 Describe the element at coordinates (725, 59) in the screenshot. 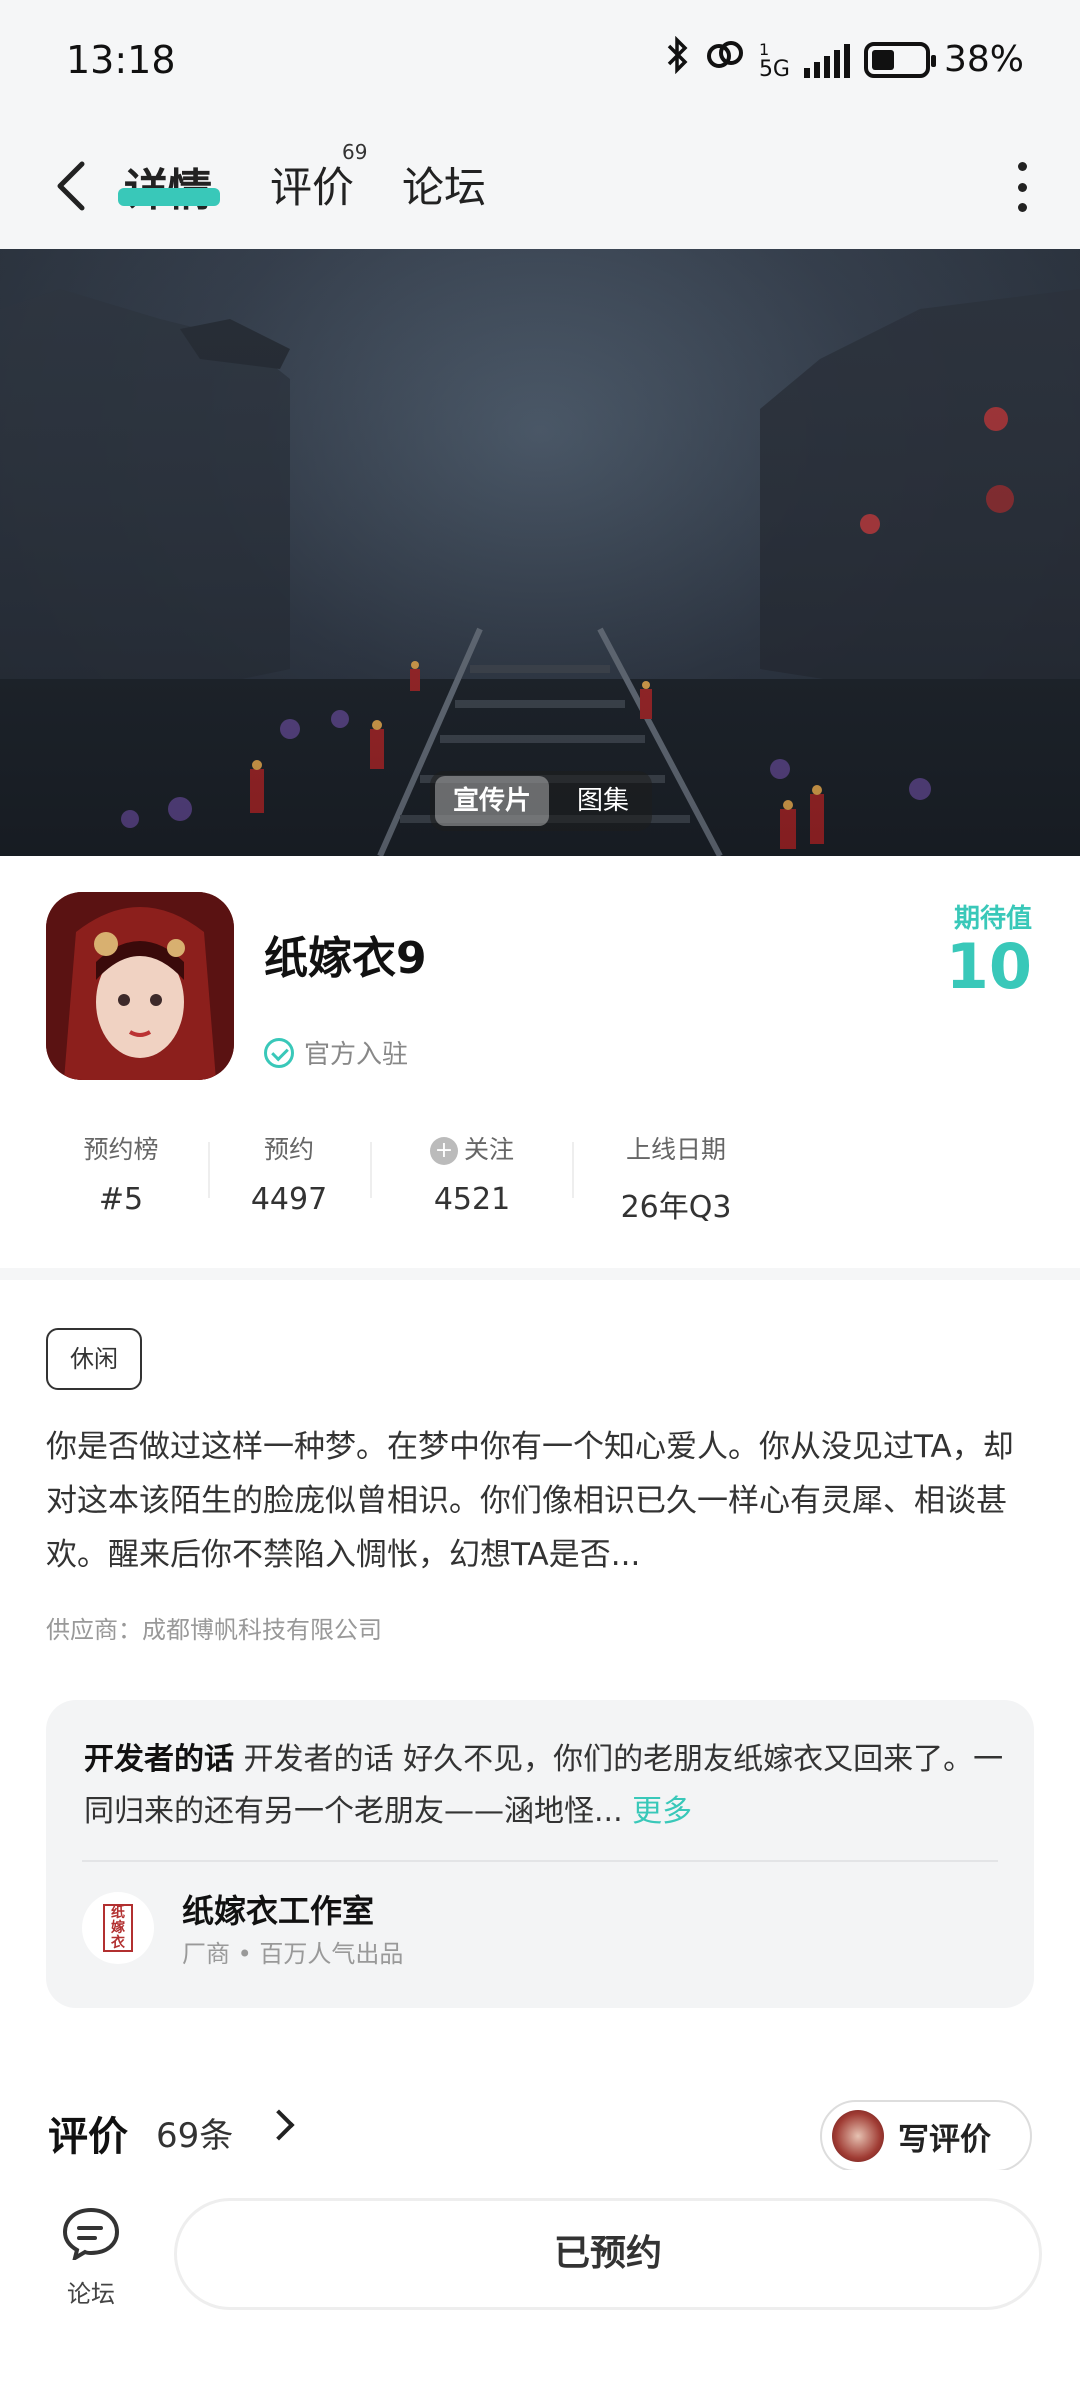

I see `link-icon` at that location.